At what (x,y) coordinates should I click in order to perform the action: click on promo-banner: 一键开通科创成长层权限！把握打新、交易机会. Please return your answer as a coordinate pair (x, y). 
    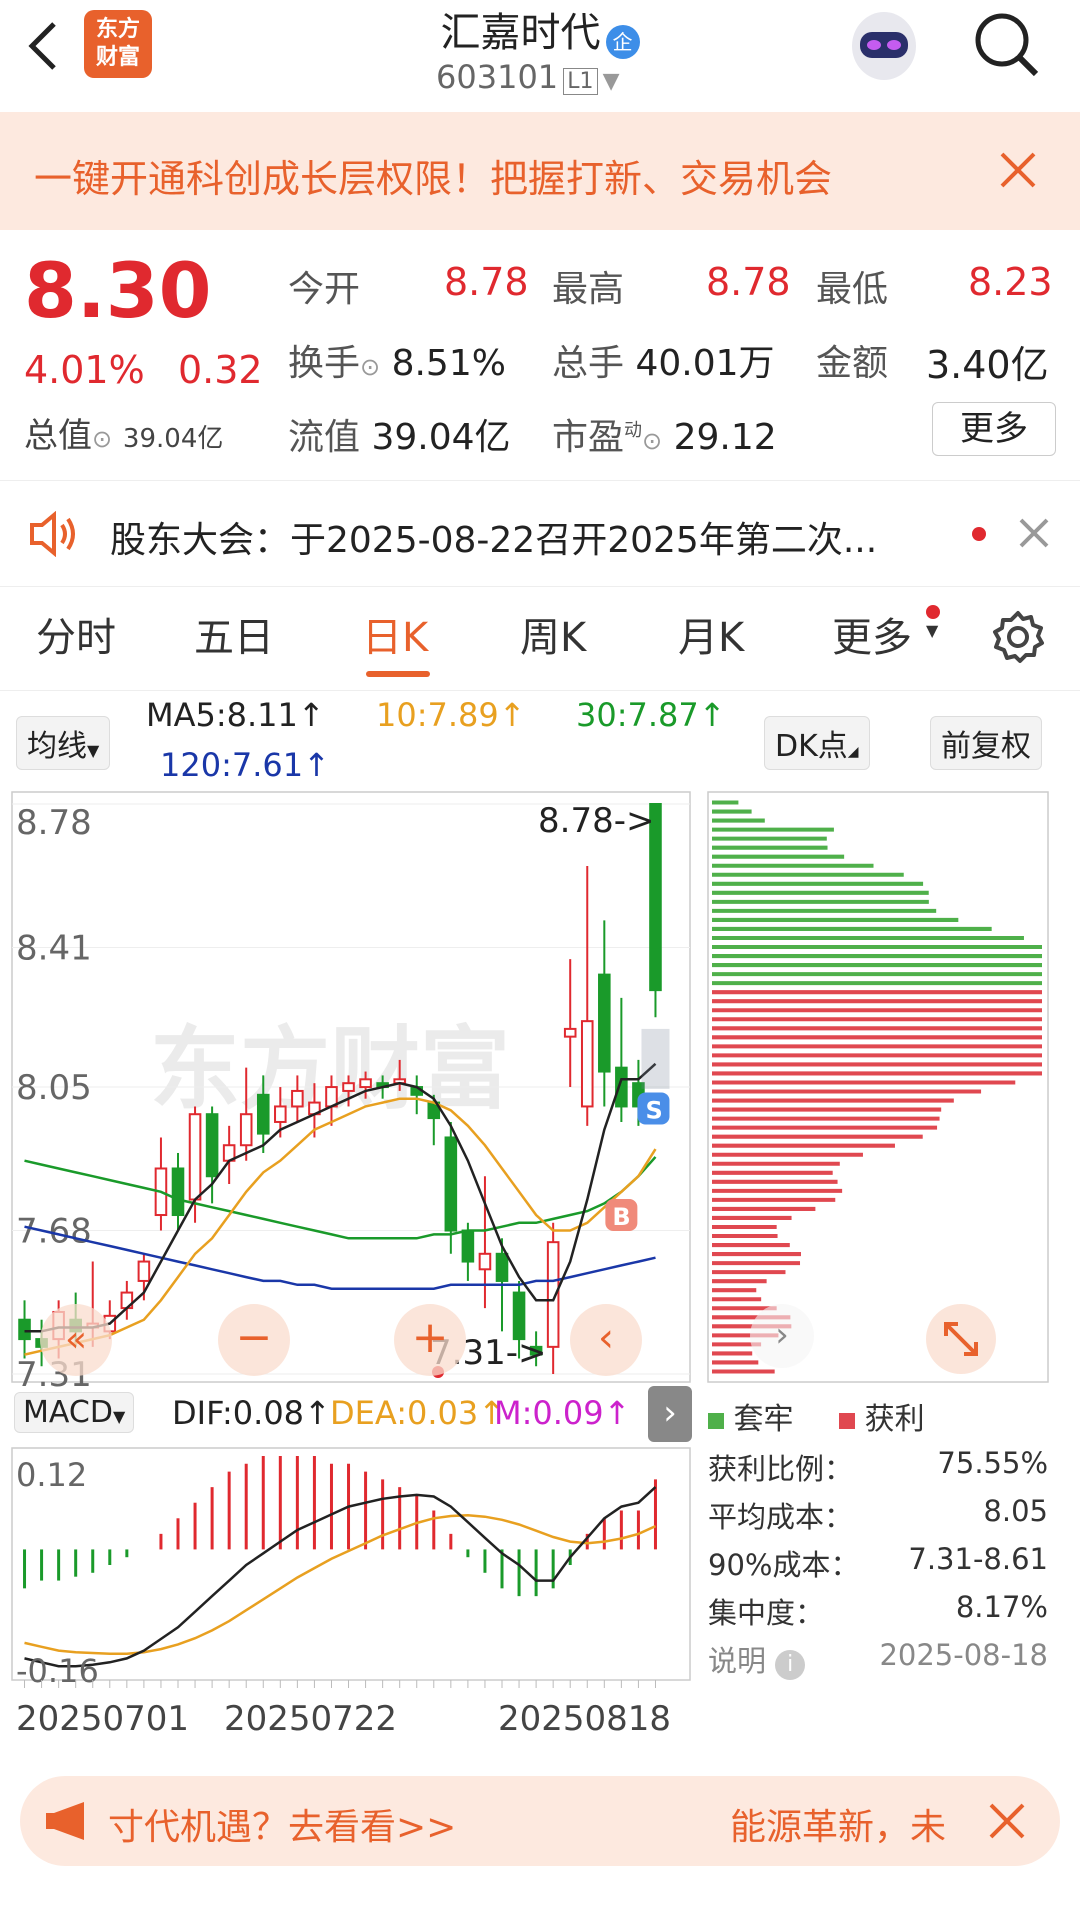
    Looking at the image, I should click on (540, 171).